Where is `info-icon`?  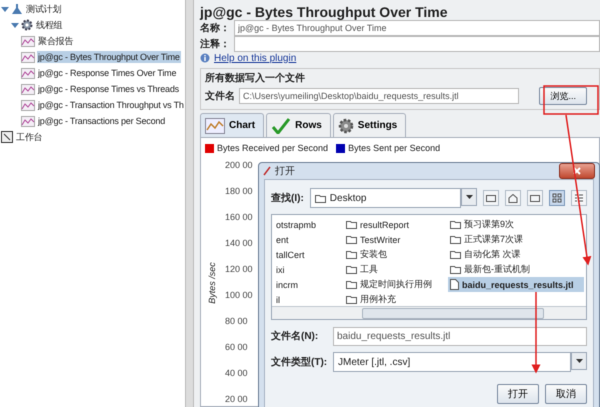 info-icon is located at coordinates (205, 58).